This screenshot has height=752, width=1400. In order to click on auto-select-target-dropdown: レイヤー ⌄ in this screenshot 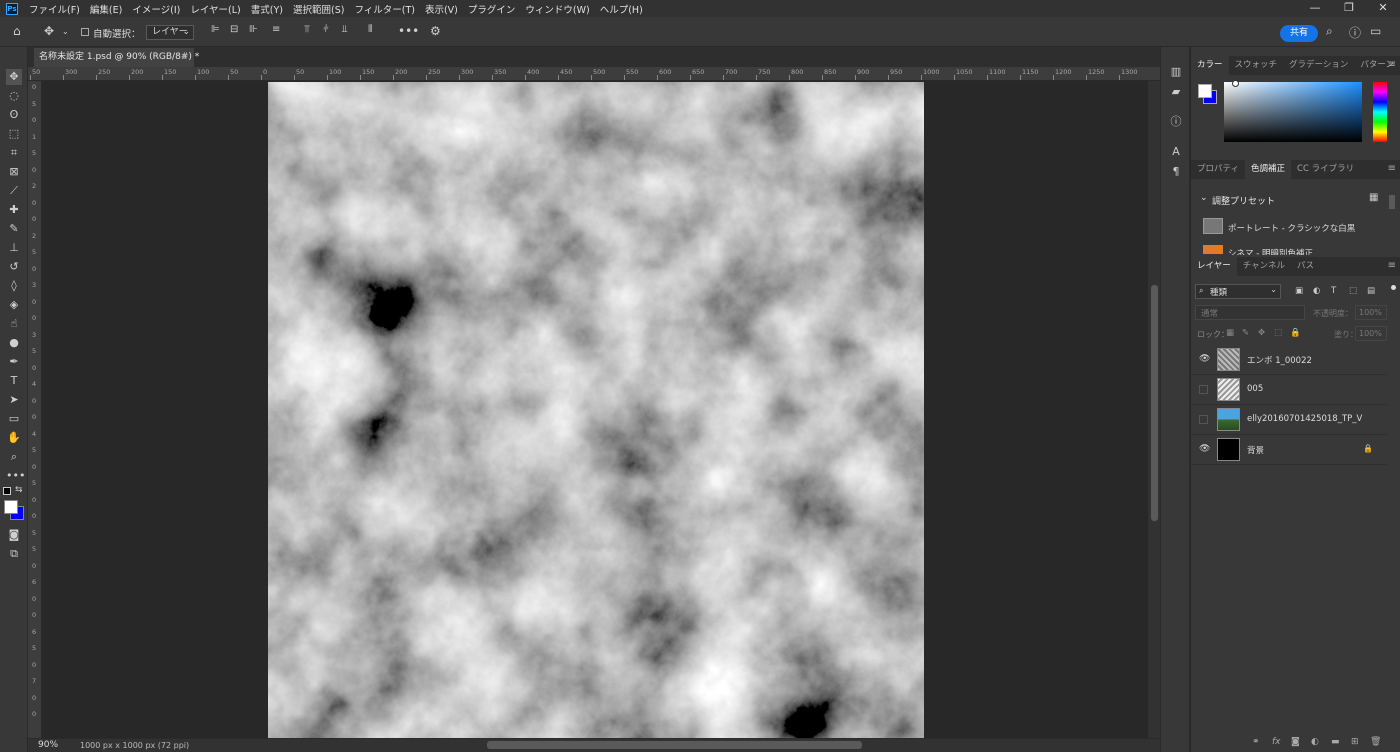, I will do `click(170, 32)`.